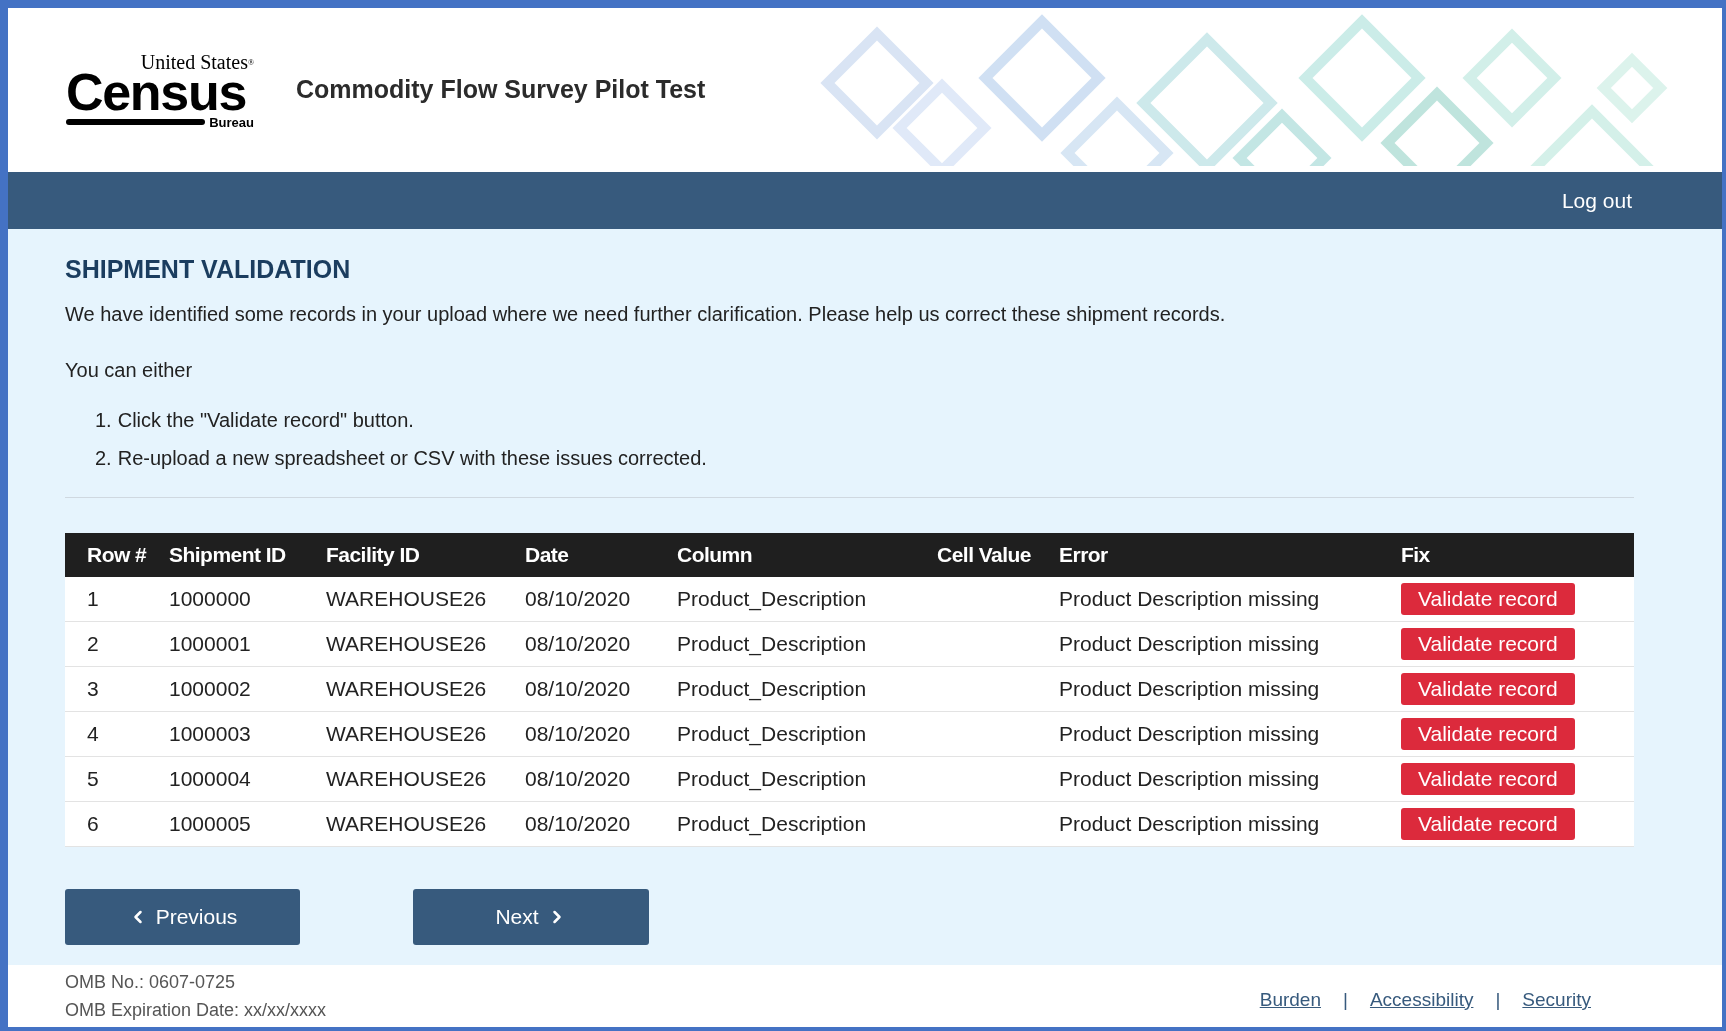 The width and height of the screenshot is (1726, 1031). I want to click on table-cell: 6, so click(93, 823).